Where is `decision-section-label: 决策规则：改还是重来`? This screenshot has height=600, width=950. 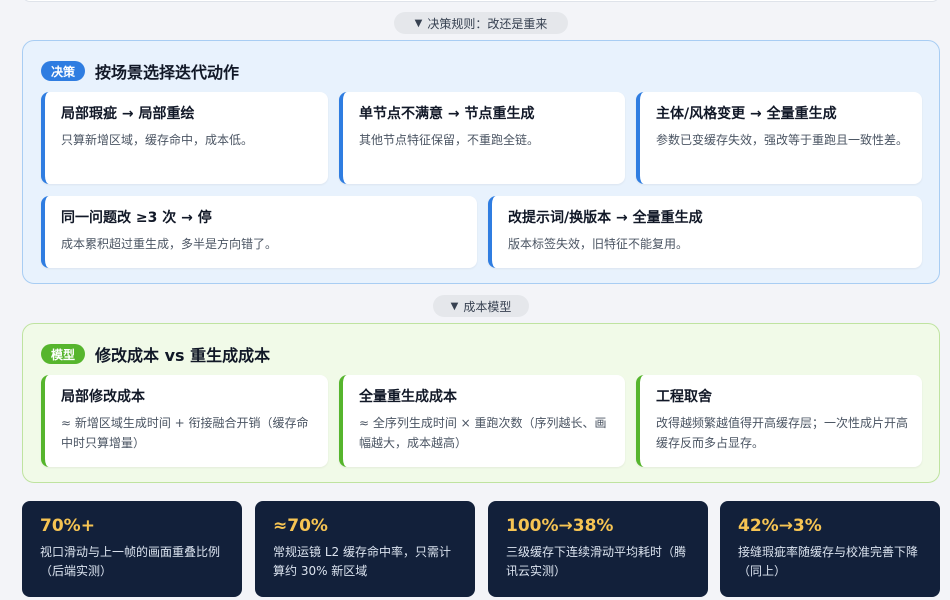
decision-section-label: 决策规则：改还是重来 is located at coordinates (487, 23).